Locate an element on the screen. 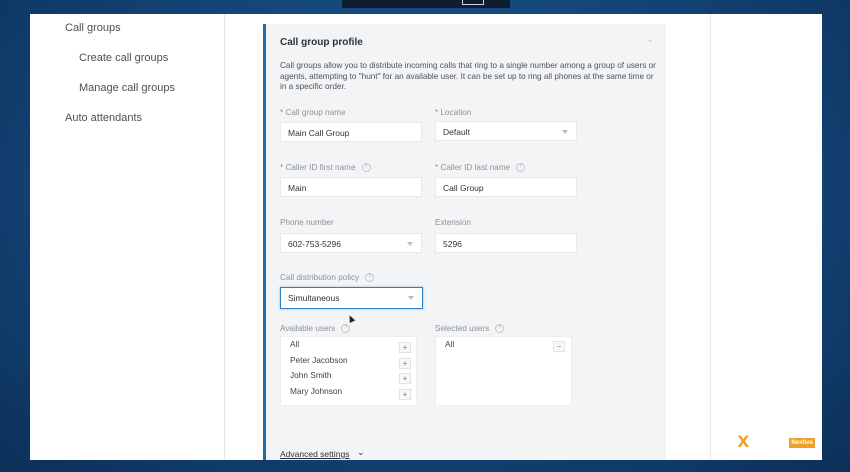 The height and width of the screenshot is (472, 850). available-users-label: Available users? is located at coordinates (315, 329).